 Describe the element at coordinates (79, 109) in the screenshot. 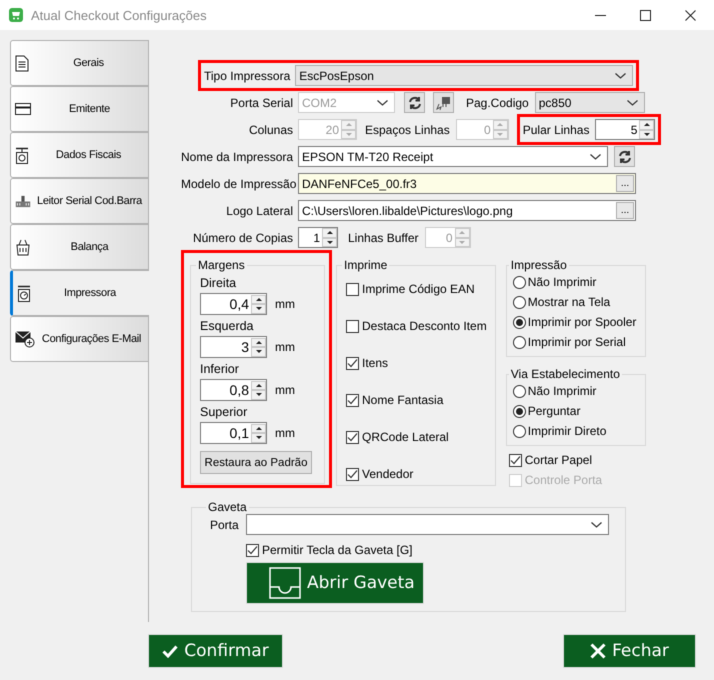

I see `sidebar-tab: Emitente` at that location.